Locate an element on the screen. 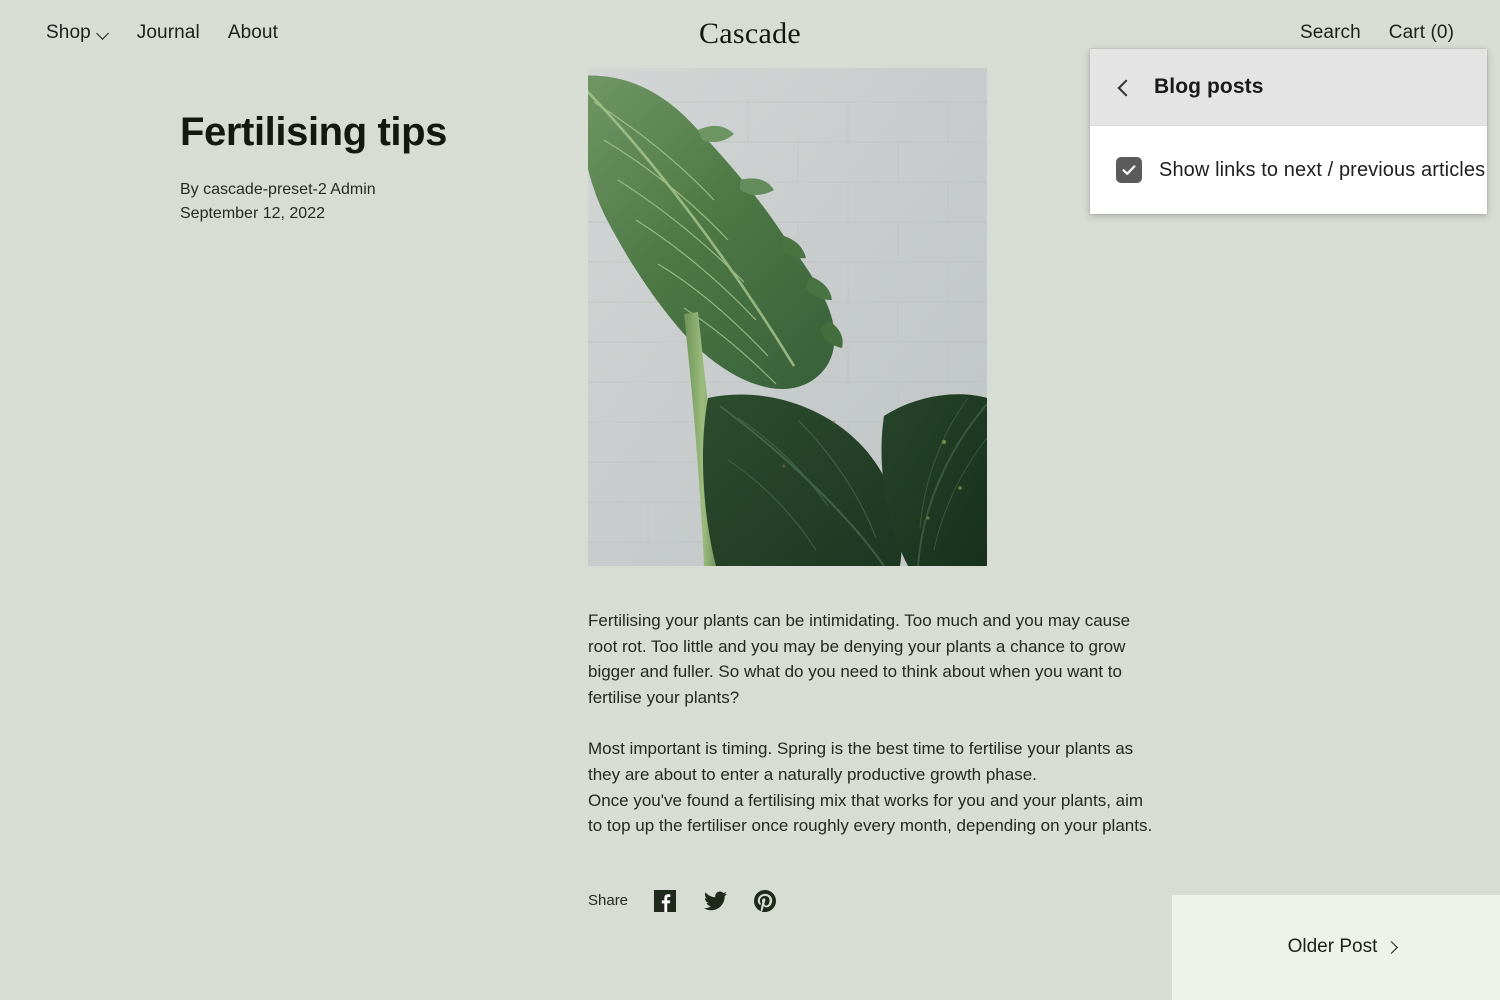  show-links-checkbox-label: Show links to next / previous articles is located at coordinates (1322, 170).